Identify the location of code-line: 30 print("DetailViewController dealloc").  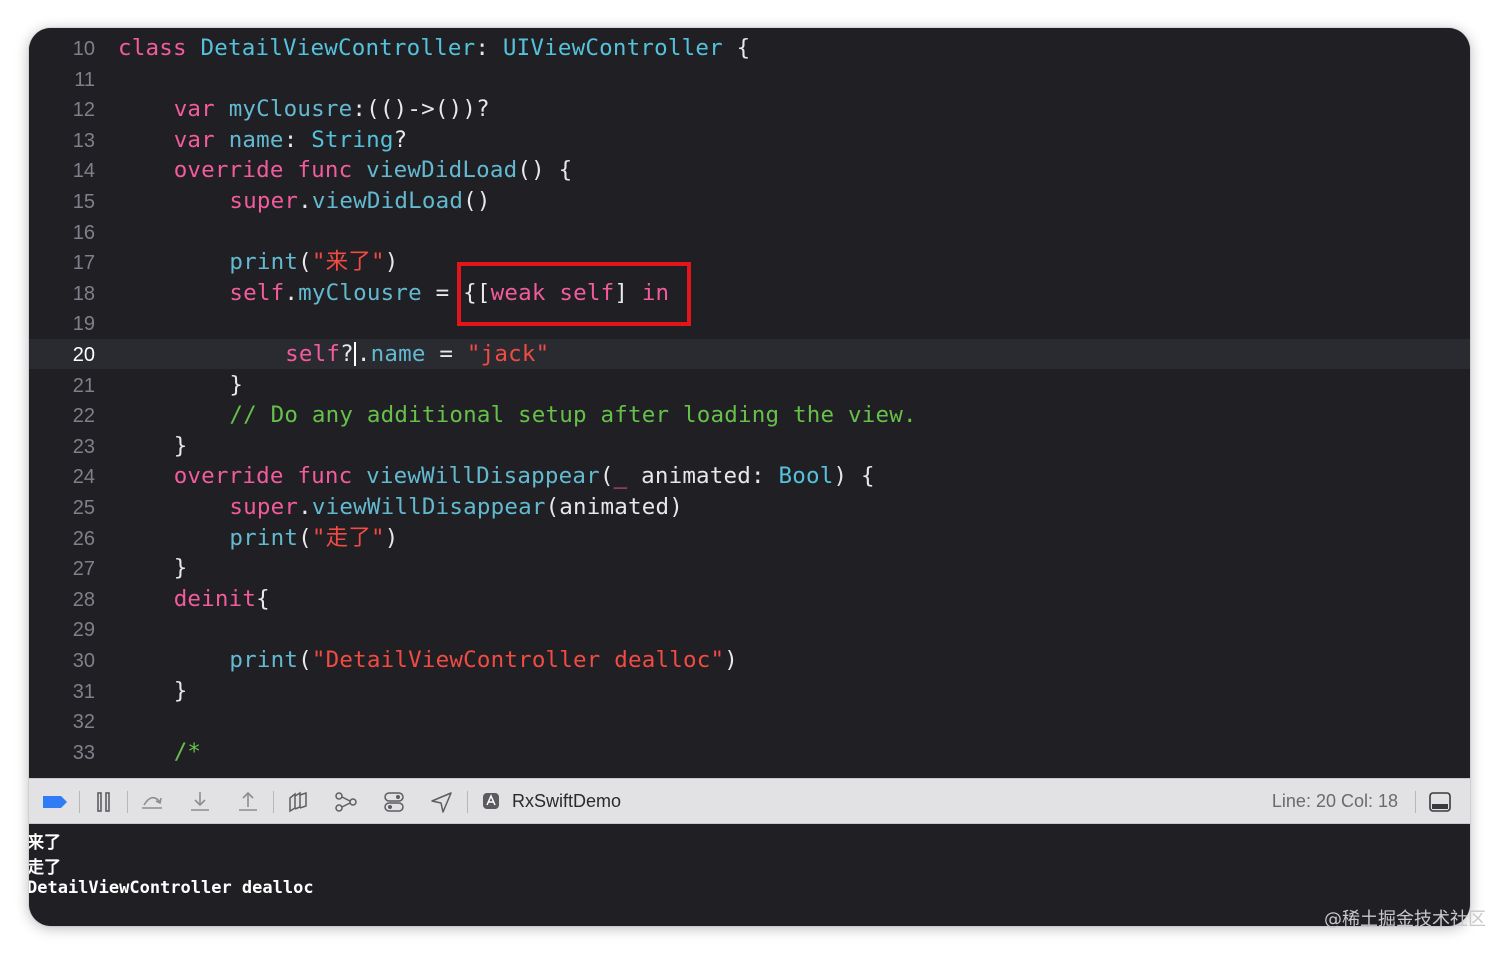
(749, 660).